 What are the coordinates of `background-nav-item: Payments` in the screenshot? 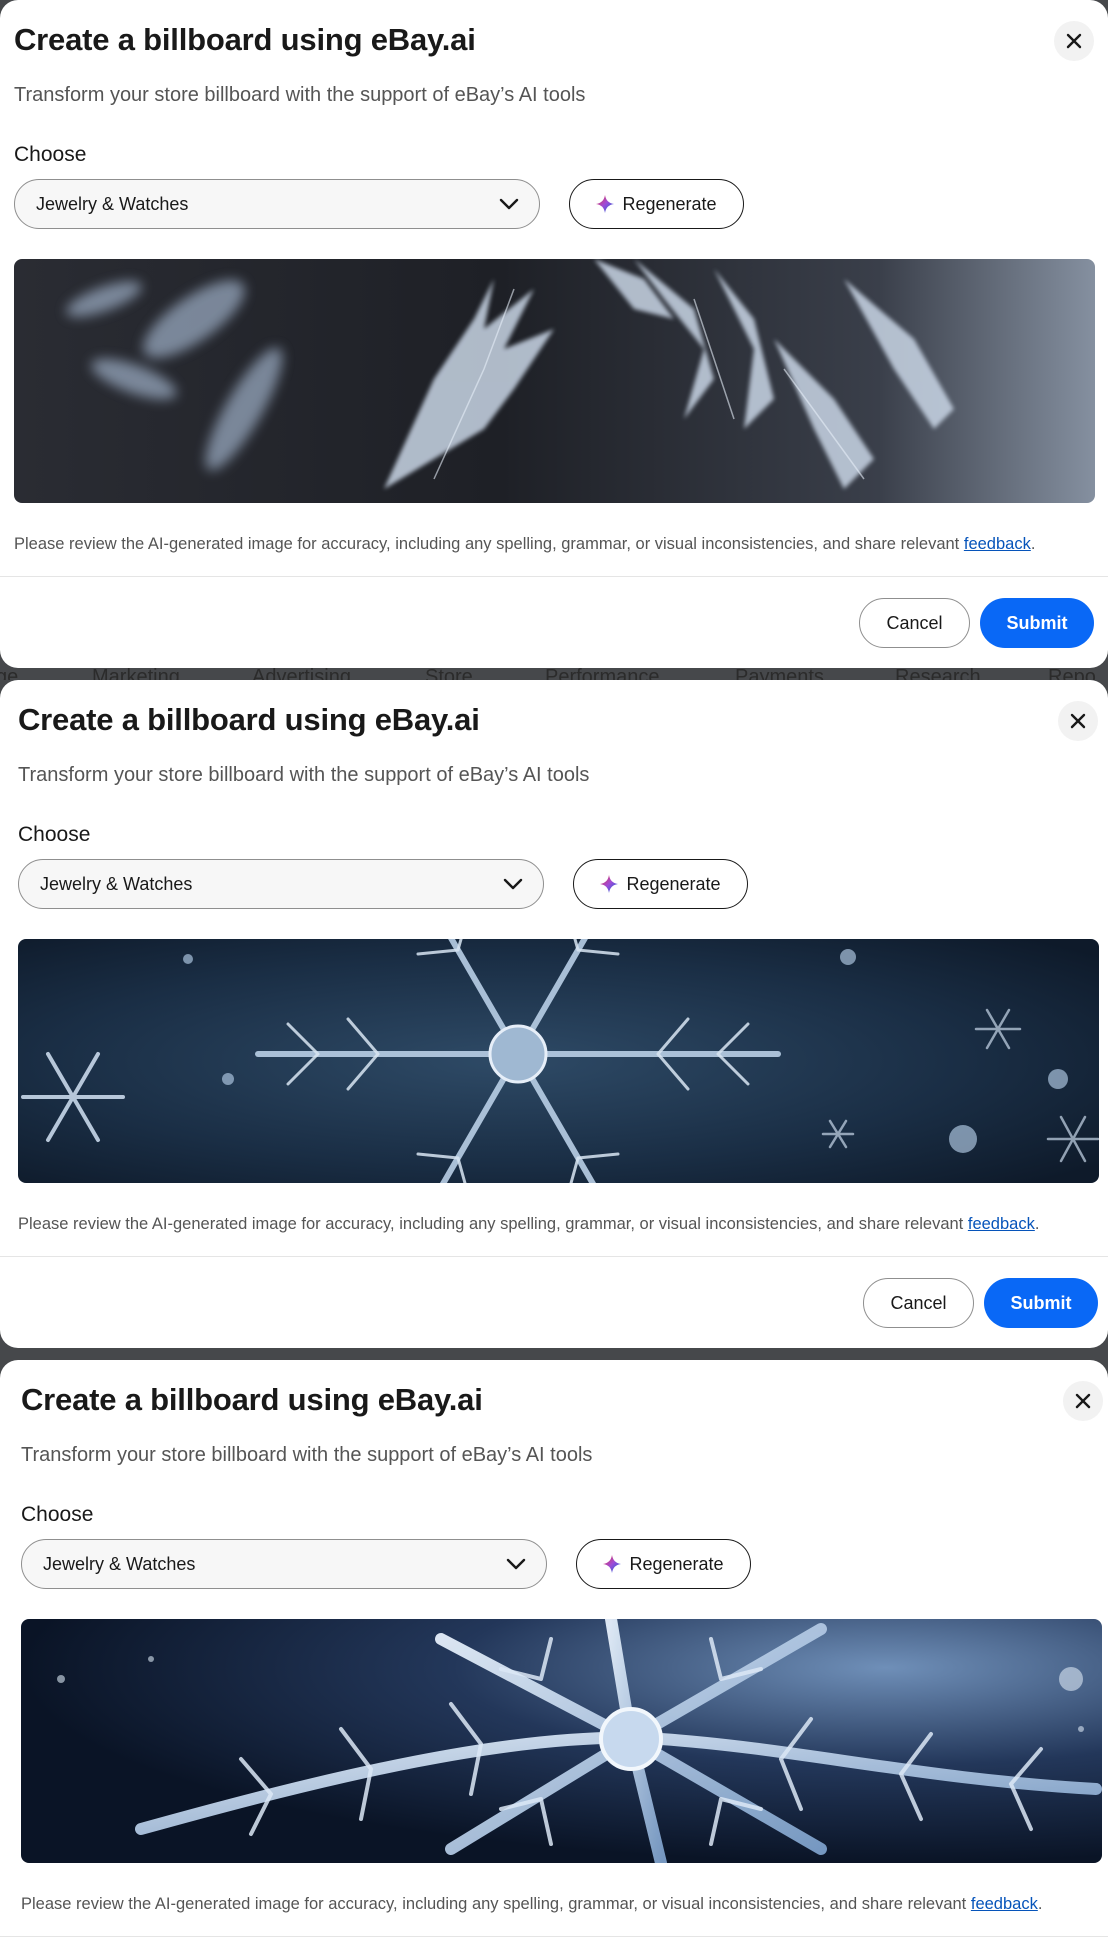 It's located at (779, 673).